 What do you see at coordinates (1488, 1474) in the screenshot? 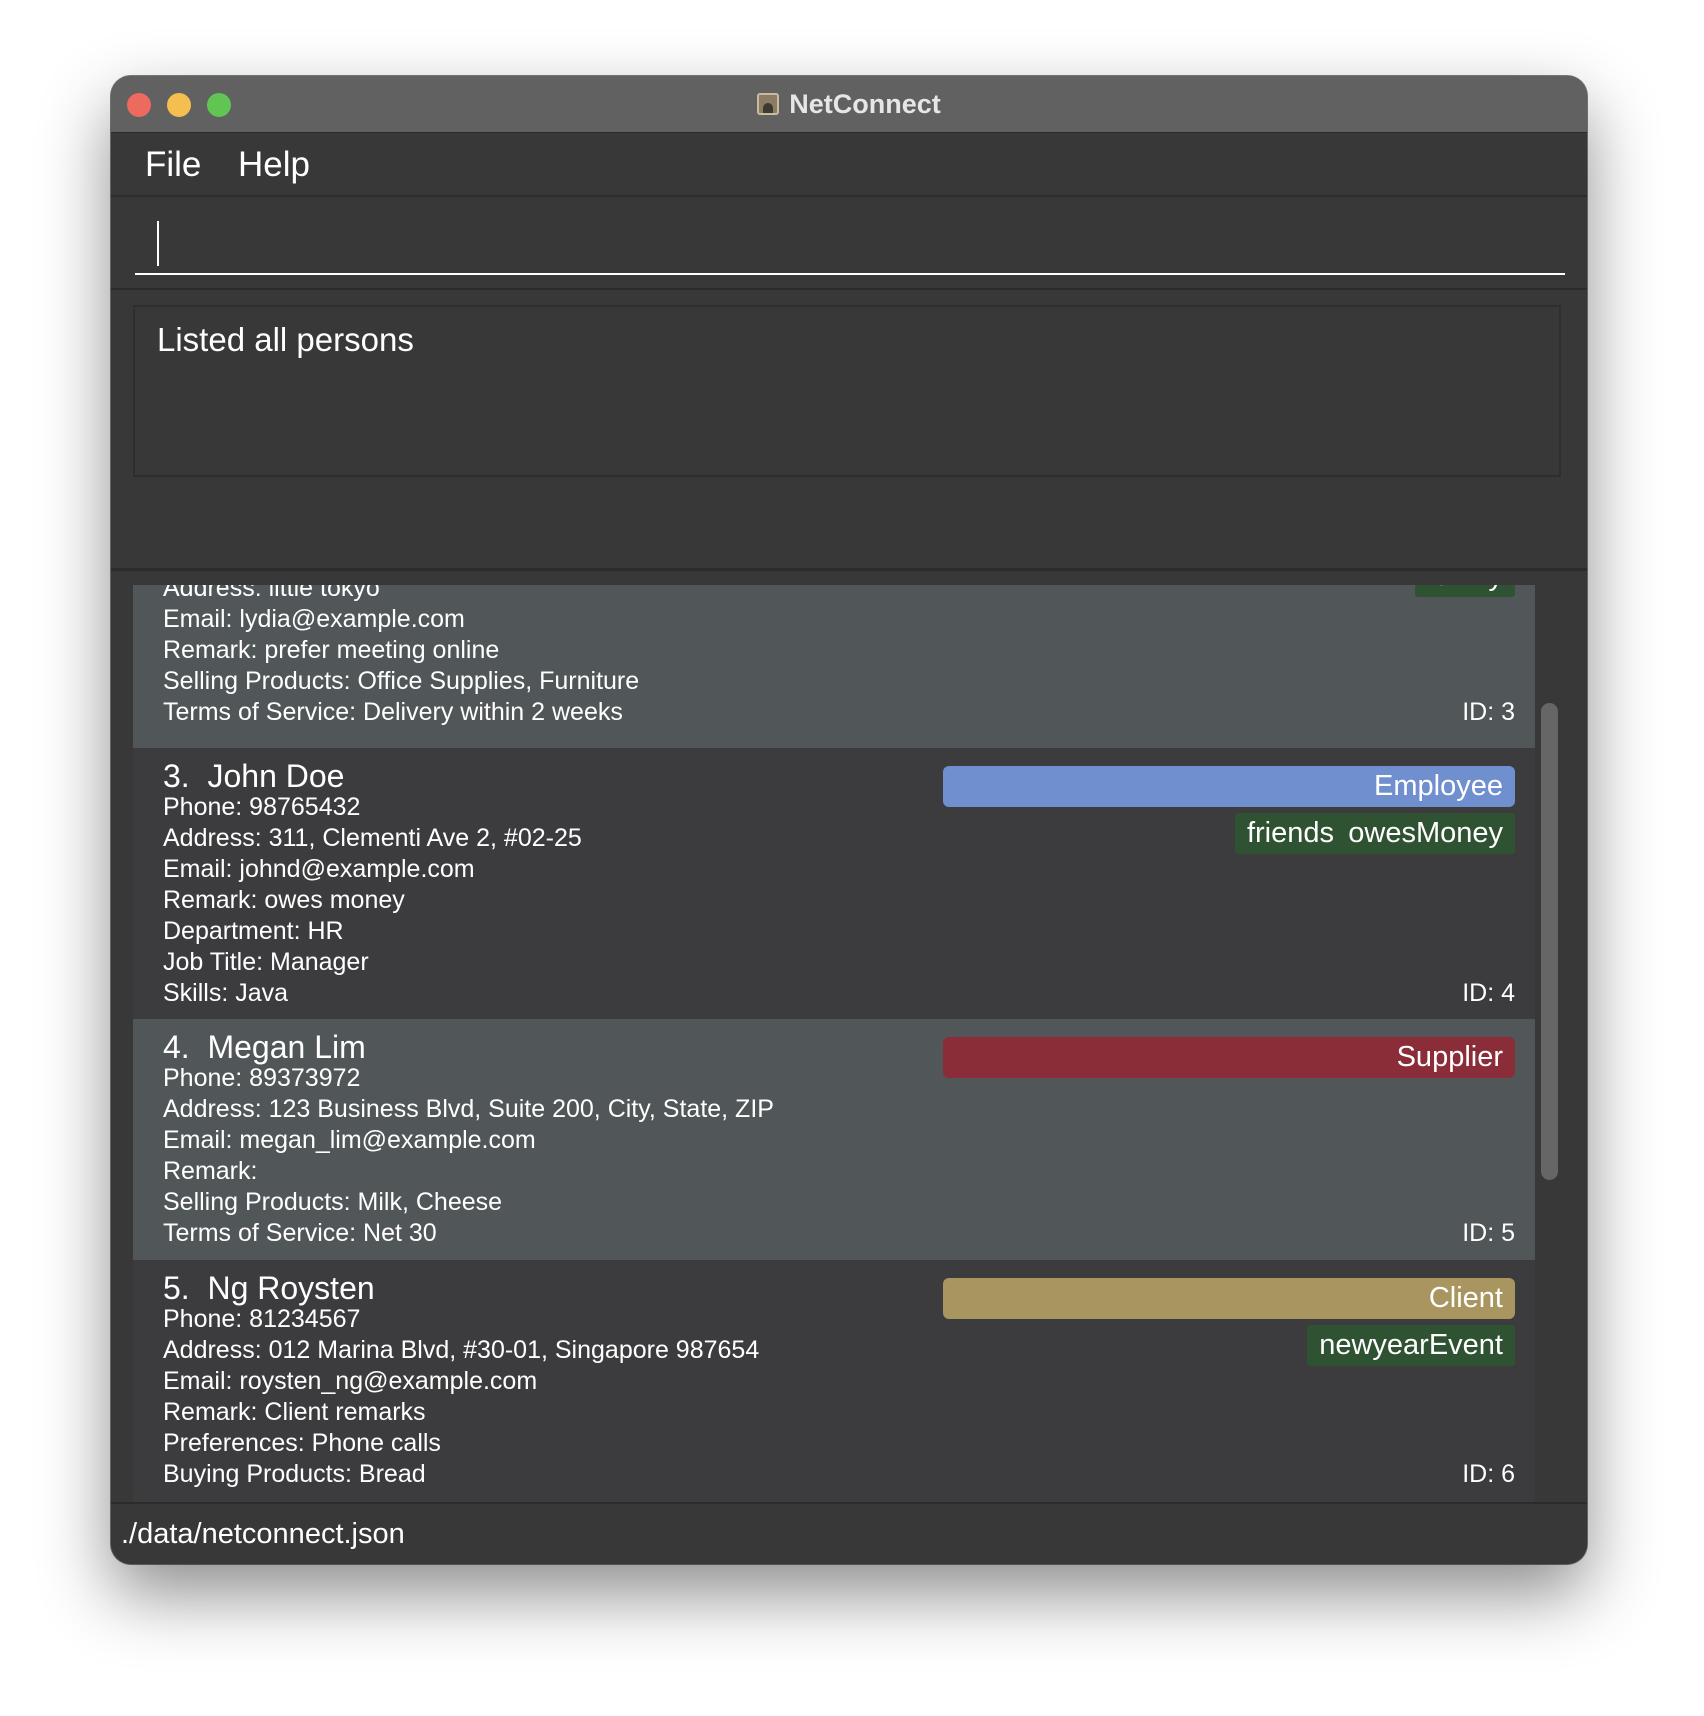
I see `person-id: ID: 6` at bounding box center [1488, 1474].